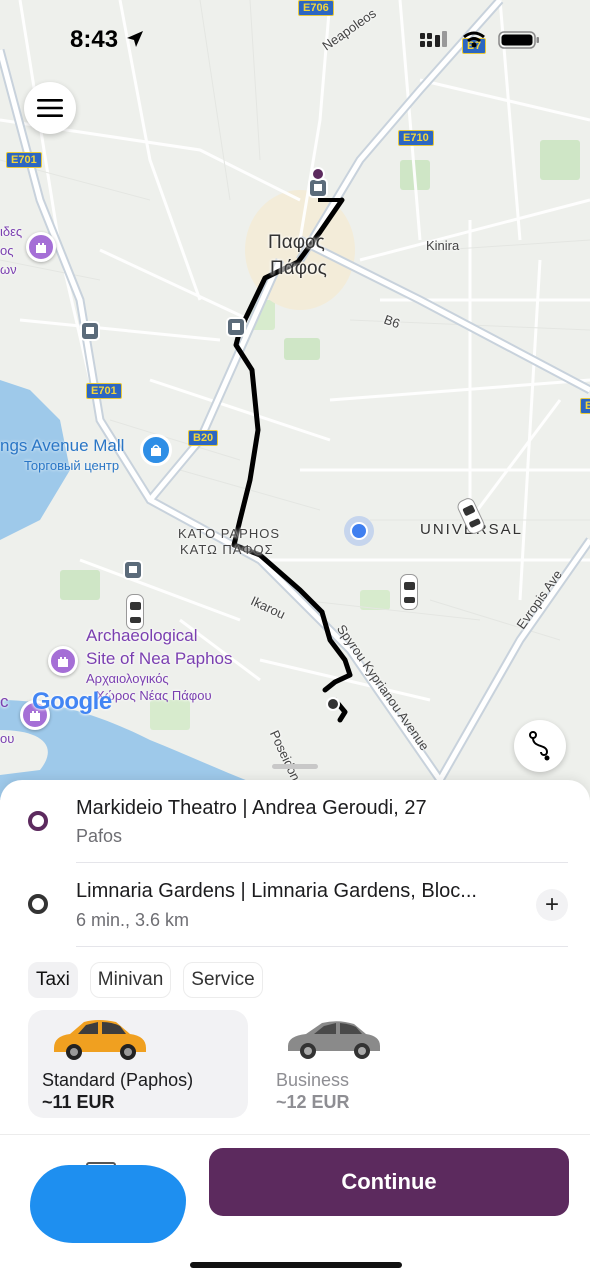 The height and width of the screenshot is (1280, 590). Describe the element at coordinates (359, 531) in the screenshot. I see `user-location-icon` at that location.